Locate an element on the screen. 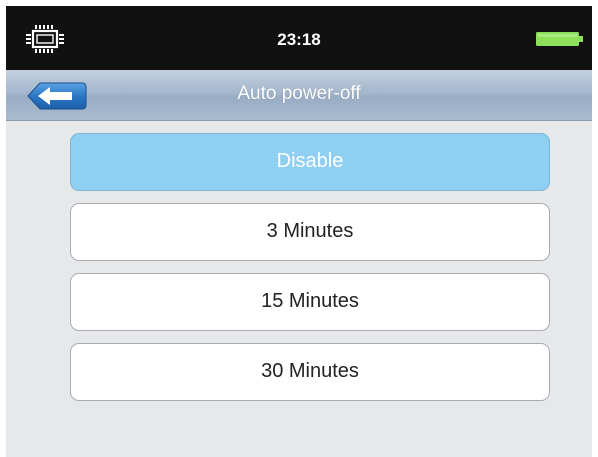 The width and height of the screenshot is (598, 457). option-15-minutes: 15 Minutes is located at coordinates (310, 302).